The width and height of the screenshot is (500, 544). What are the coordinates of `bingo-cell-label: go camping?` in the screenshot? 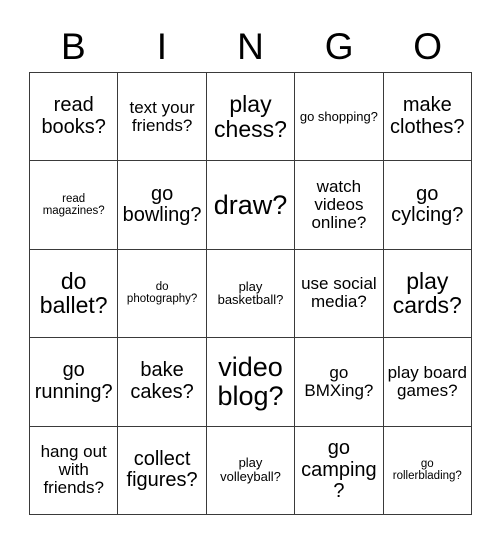 It's located at (339, 469).